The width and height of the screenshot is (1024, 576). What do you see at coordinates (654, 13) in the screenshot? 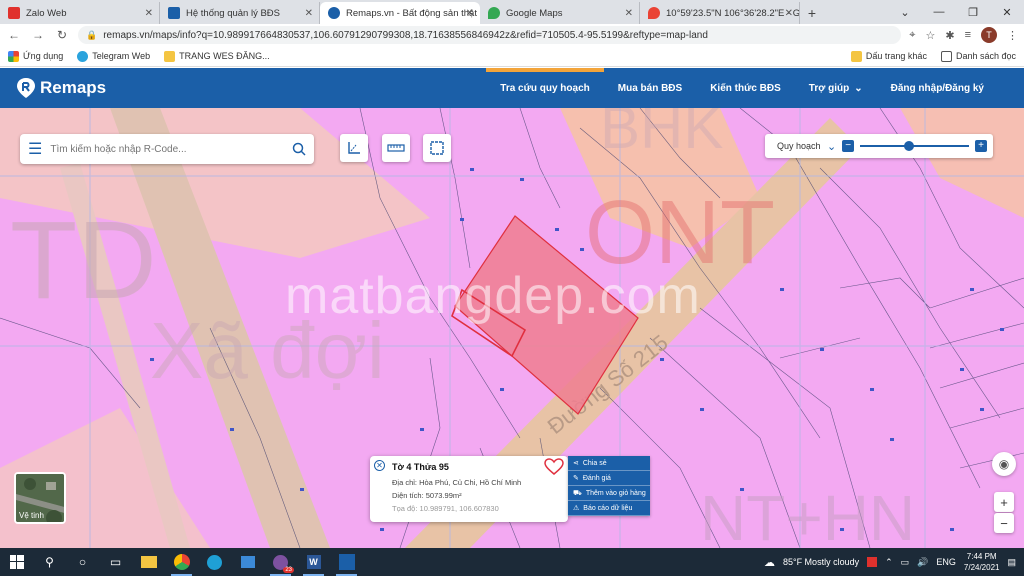
I see `map-pin-icon` at bounding box center [654, 13].